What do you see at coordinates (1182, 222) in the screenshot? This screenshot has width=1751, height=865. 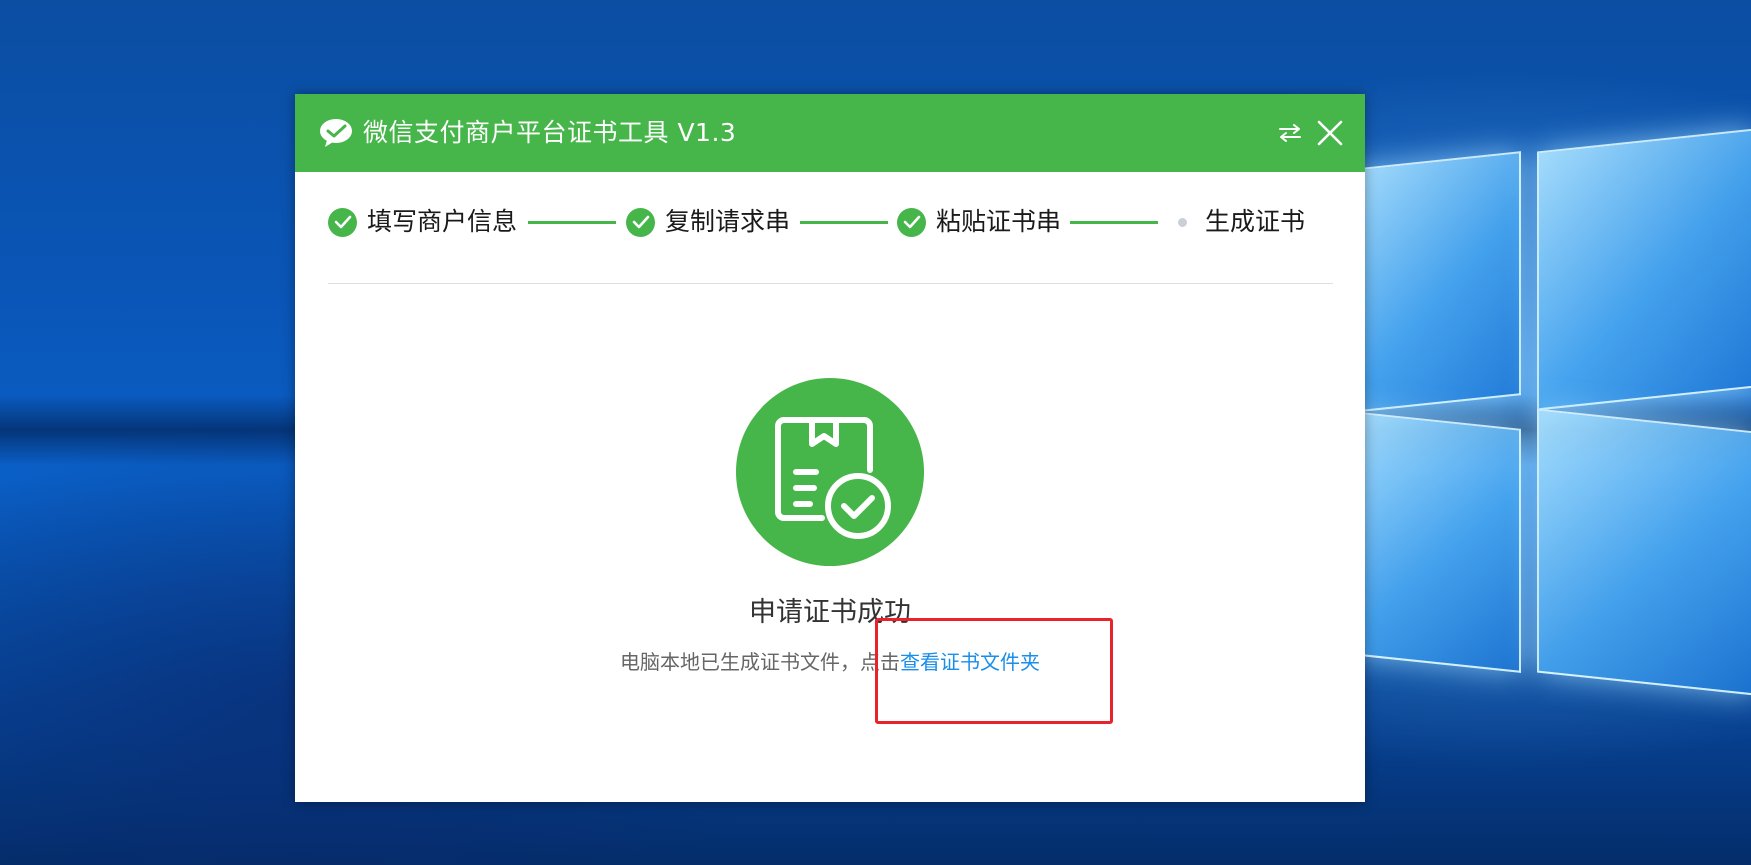 I see `step-dot-icon` at bounding box center [1182, 222].